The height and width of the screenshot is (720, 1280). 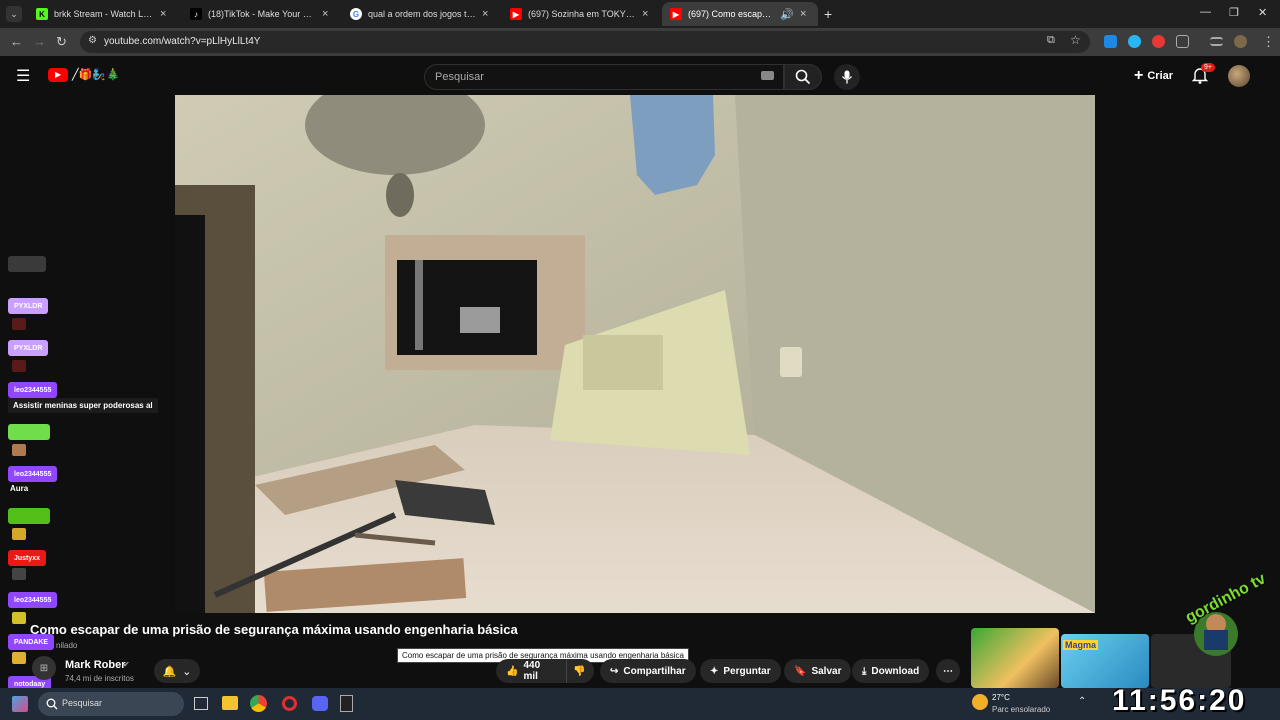 What do you see at coordinates (23, 76) in the screenshot?
I see `hamburger-menu-icon: ☰` at bounding box center [23, 76].